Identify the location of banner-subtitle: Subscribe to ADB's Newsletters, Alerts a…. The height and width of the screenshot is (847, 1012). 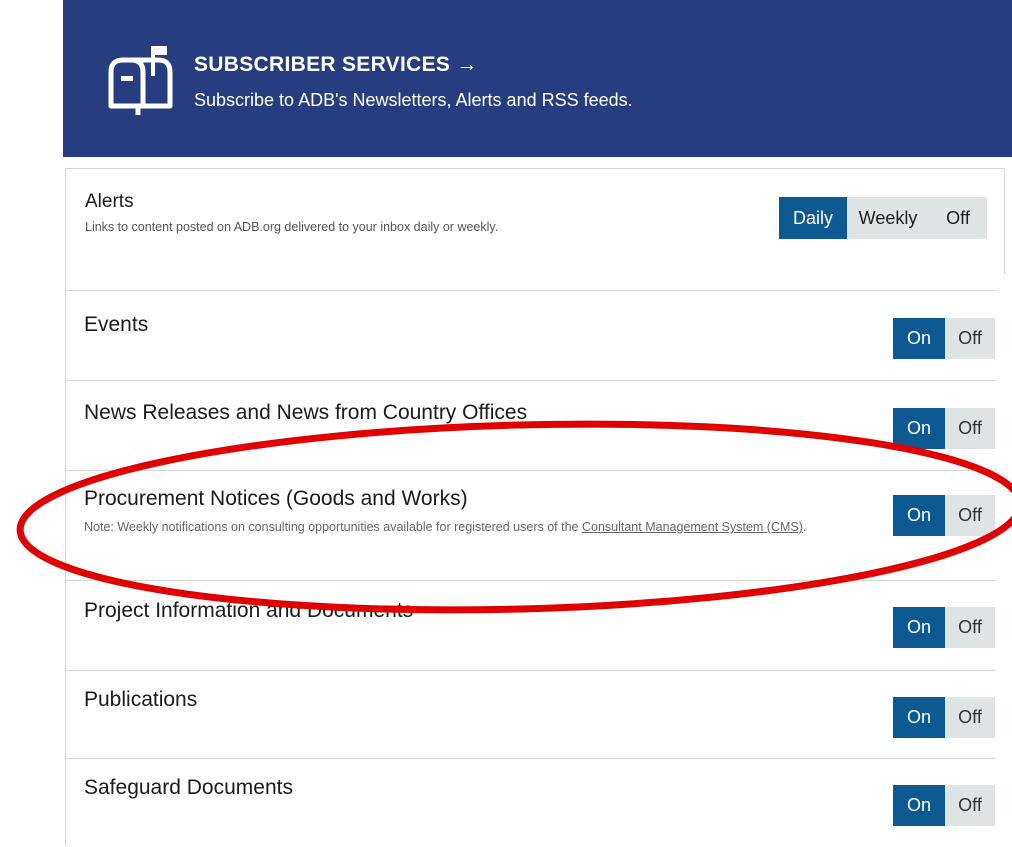
(413, 100).